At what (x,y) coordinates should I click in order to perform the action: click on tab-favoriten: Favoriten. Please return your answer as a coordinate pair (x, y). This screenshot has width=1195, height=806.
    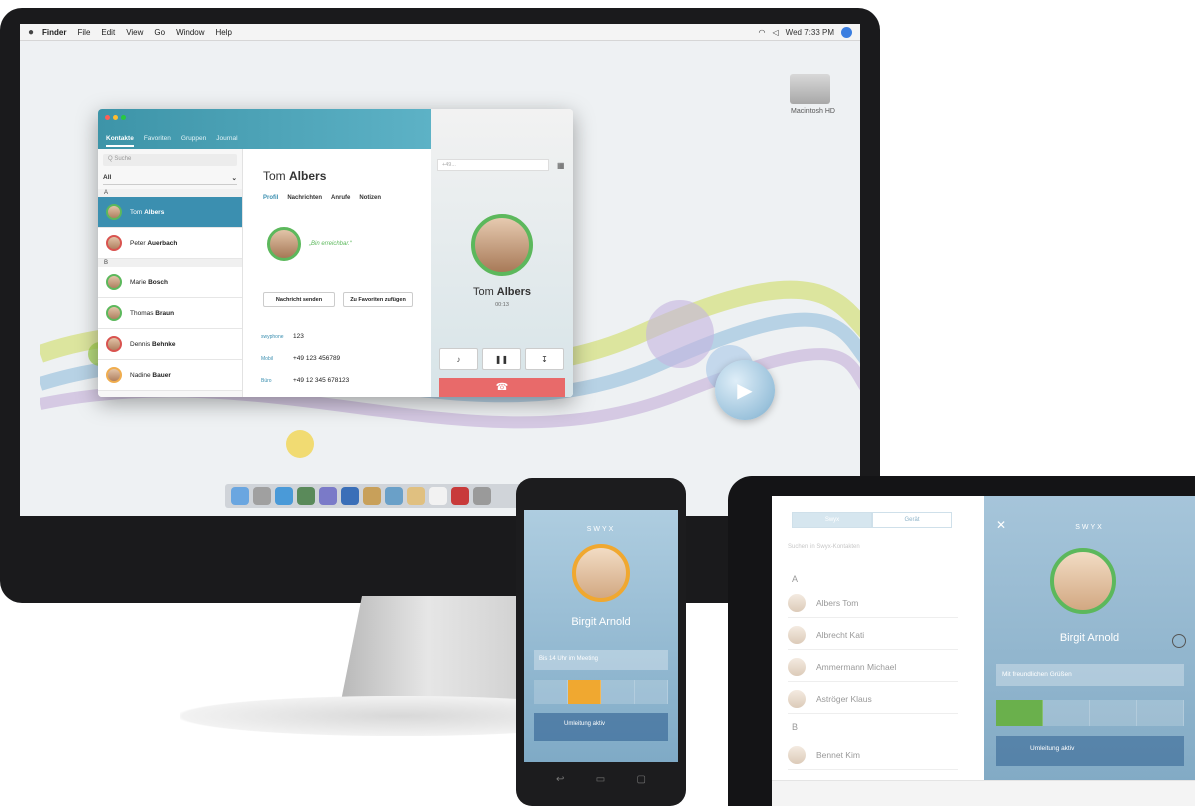
    Looking at the image, I should click on (157, 141).